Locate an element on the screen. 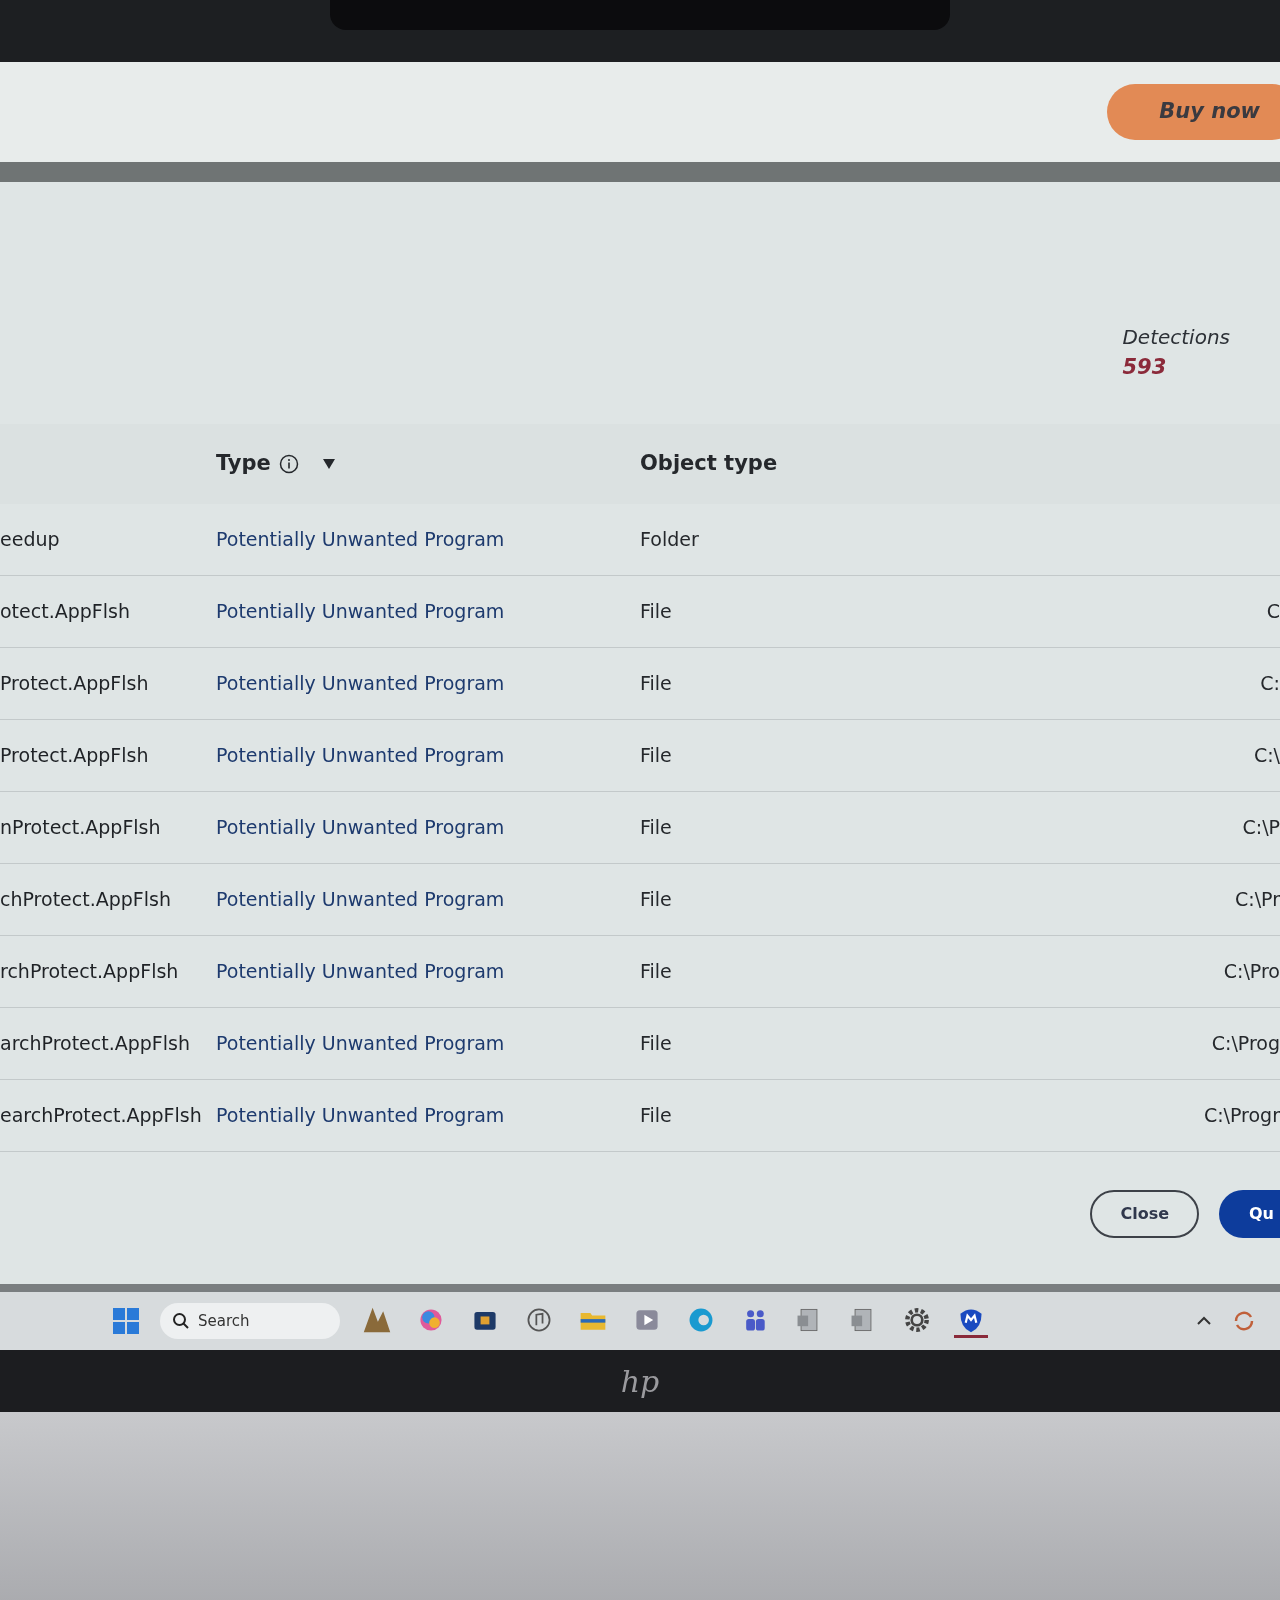 The image size is (1280, 1600). column-header: Object type is located at coordinates (709, 462).